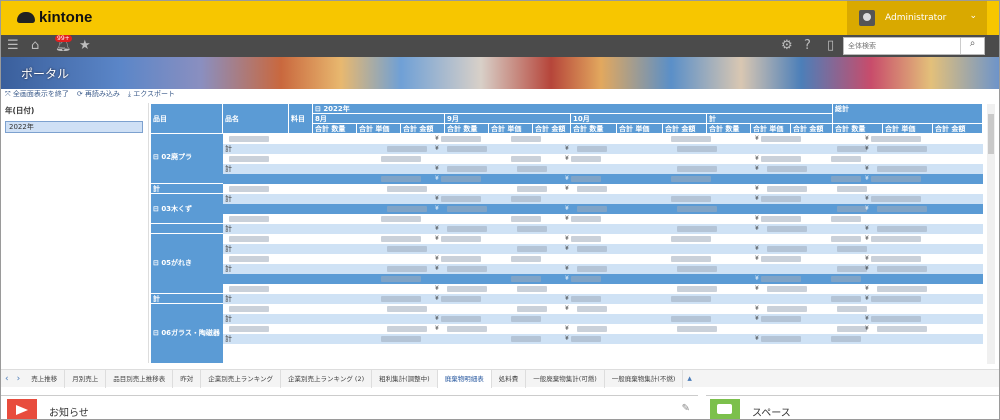  What do you see at coordinates (187, 159) in the screenshot?
I see `group-02: ⊟ 02廃プラ` at bounding box center [187, 159].